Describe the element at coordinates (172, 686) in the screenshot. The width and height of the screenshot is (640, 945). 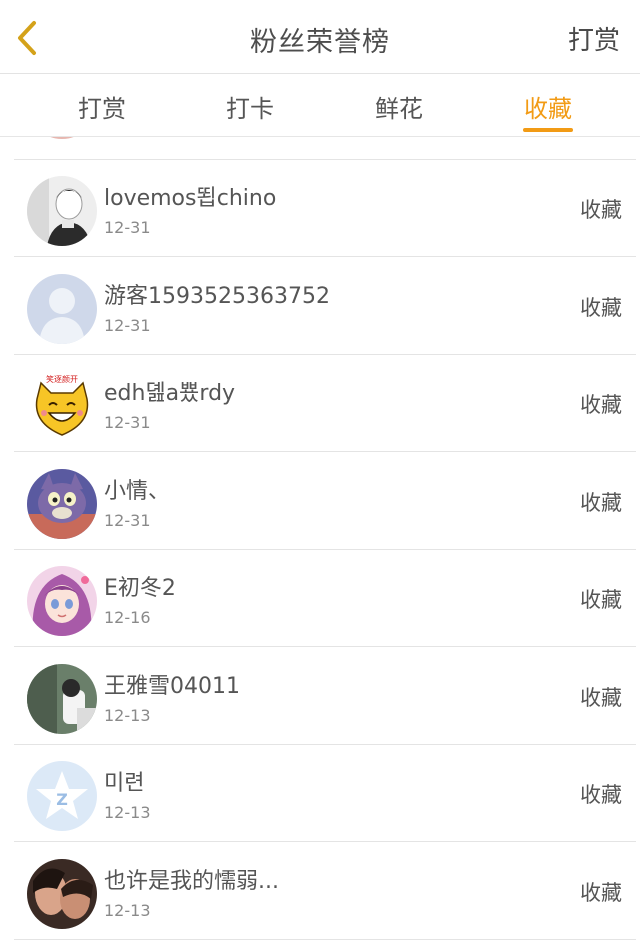
I see `user-name: 王雅雪04011` at that location.